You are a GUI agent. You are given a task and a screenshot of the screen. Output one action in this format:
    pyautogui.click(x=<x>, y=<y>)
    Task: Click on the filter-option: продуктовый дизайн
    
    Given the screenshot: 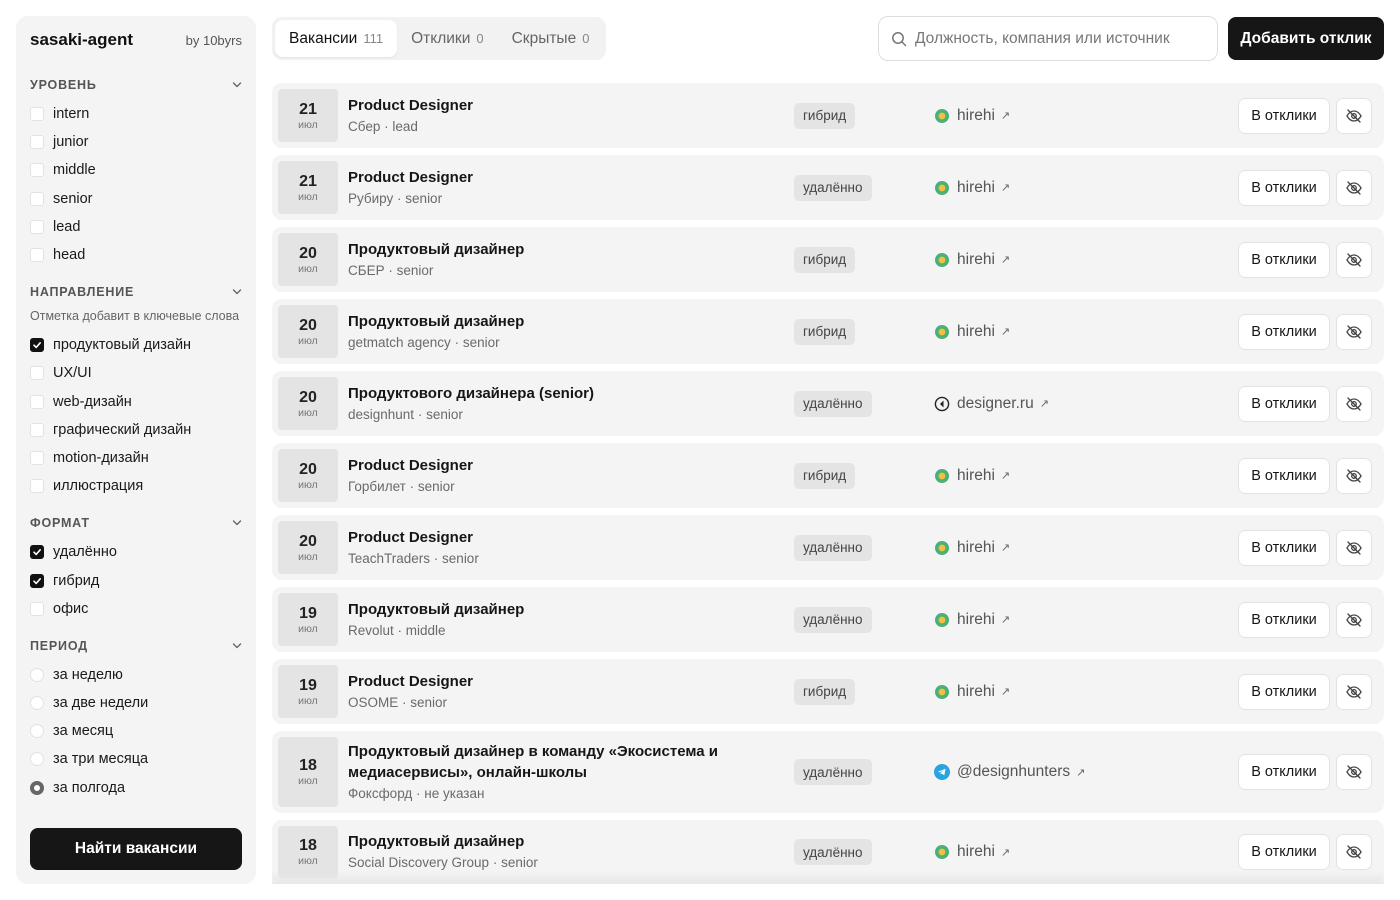 What is the action you would take?
    pyautogui.click(x=136, y=345)
    